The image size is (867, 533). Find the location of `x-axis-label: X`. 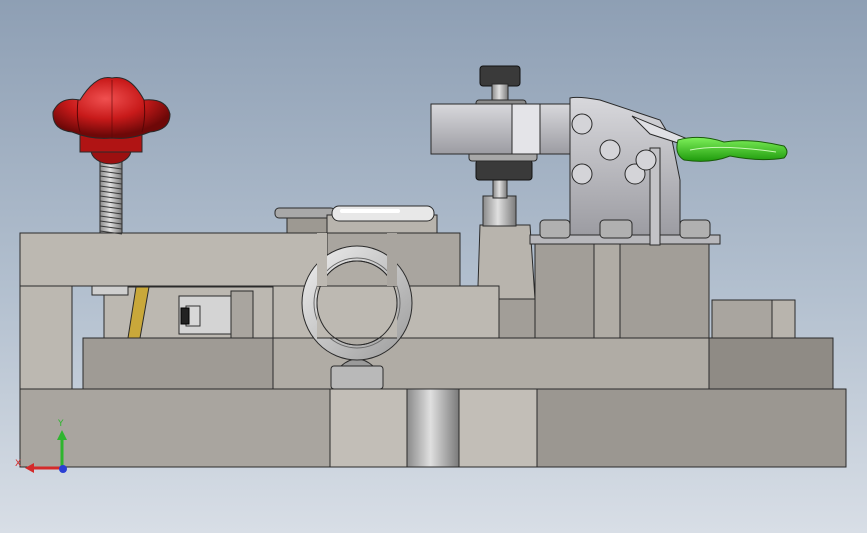

x-axis-label: X is located at coordinates (18, 464).